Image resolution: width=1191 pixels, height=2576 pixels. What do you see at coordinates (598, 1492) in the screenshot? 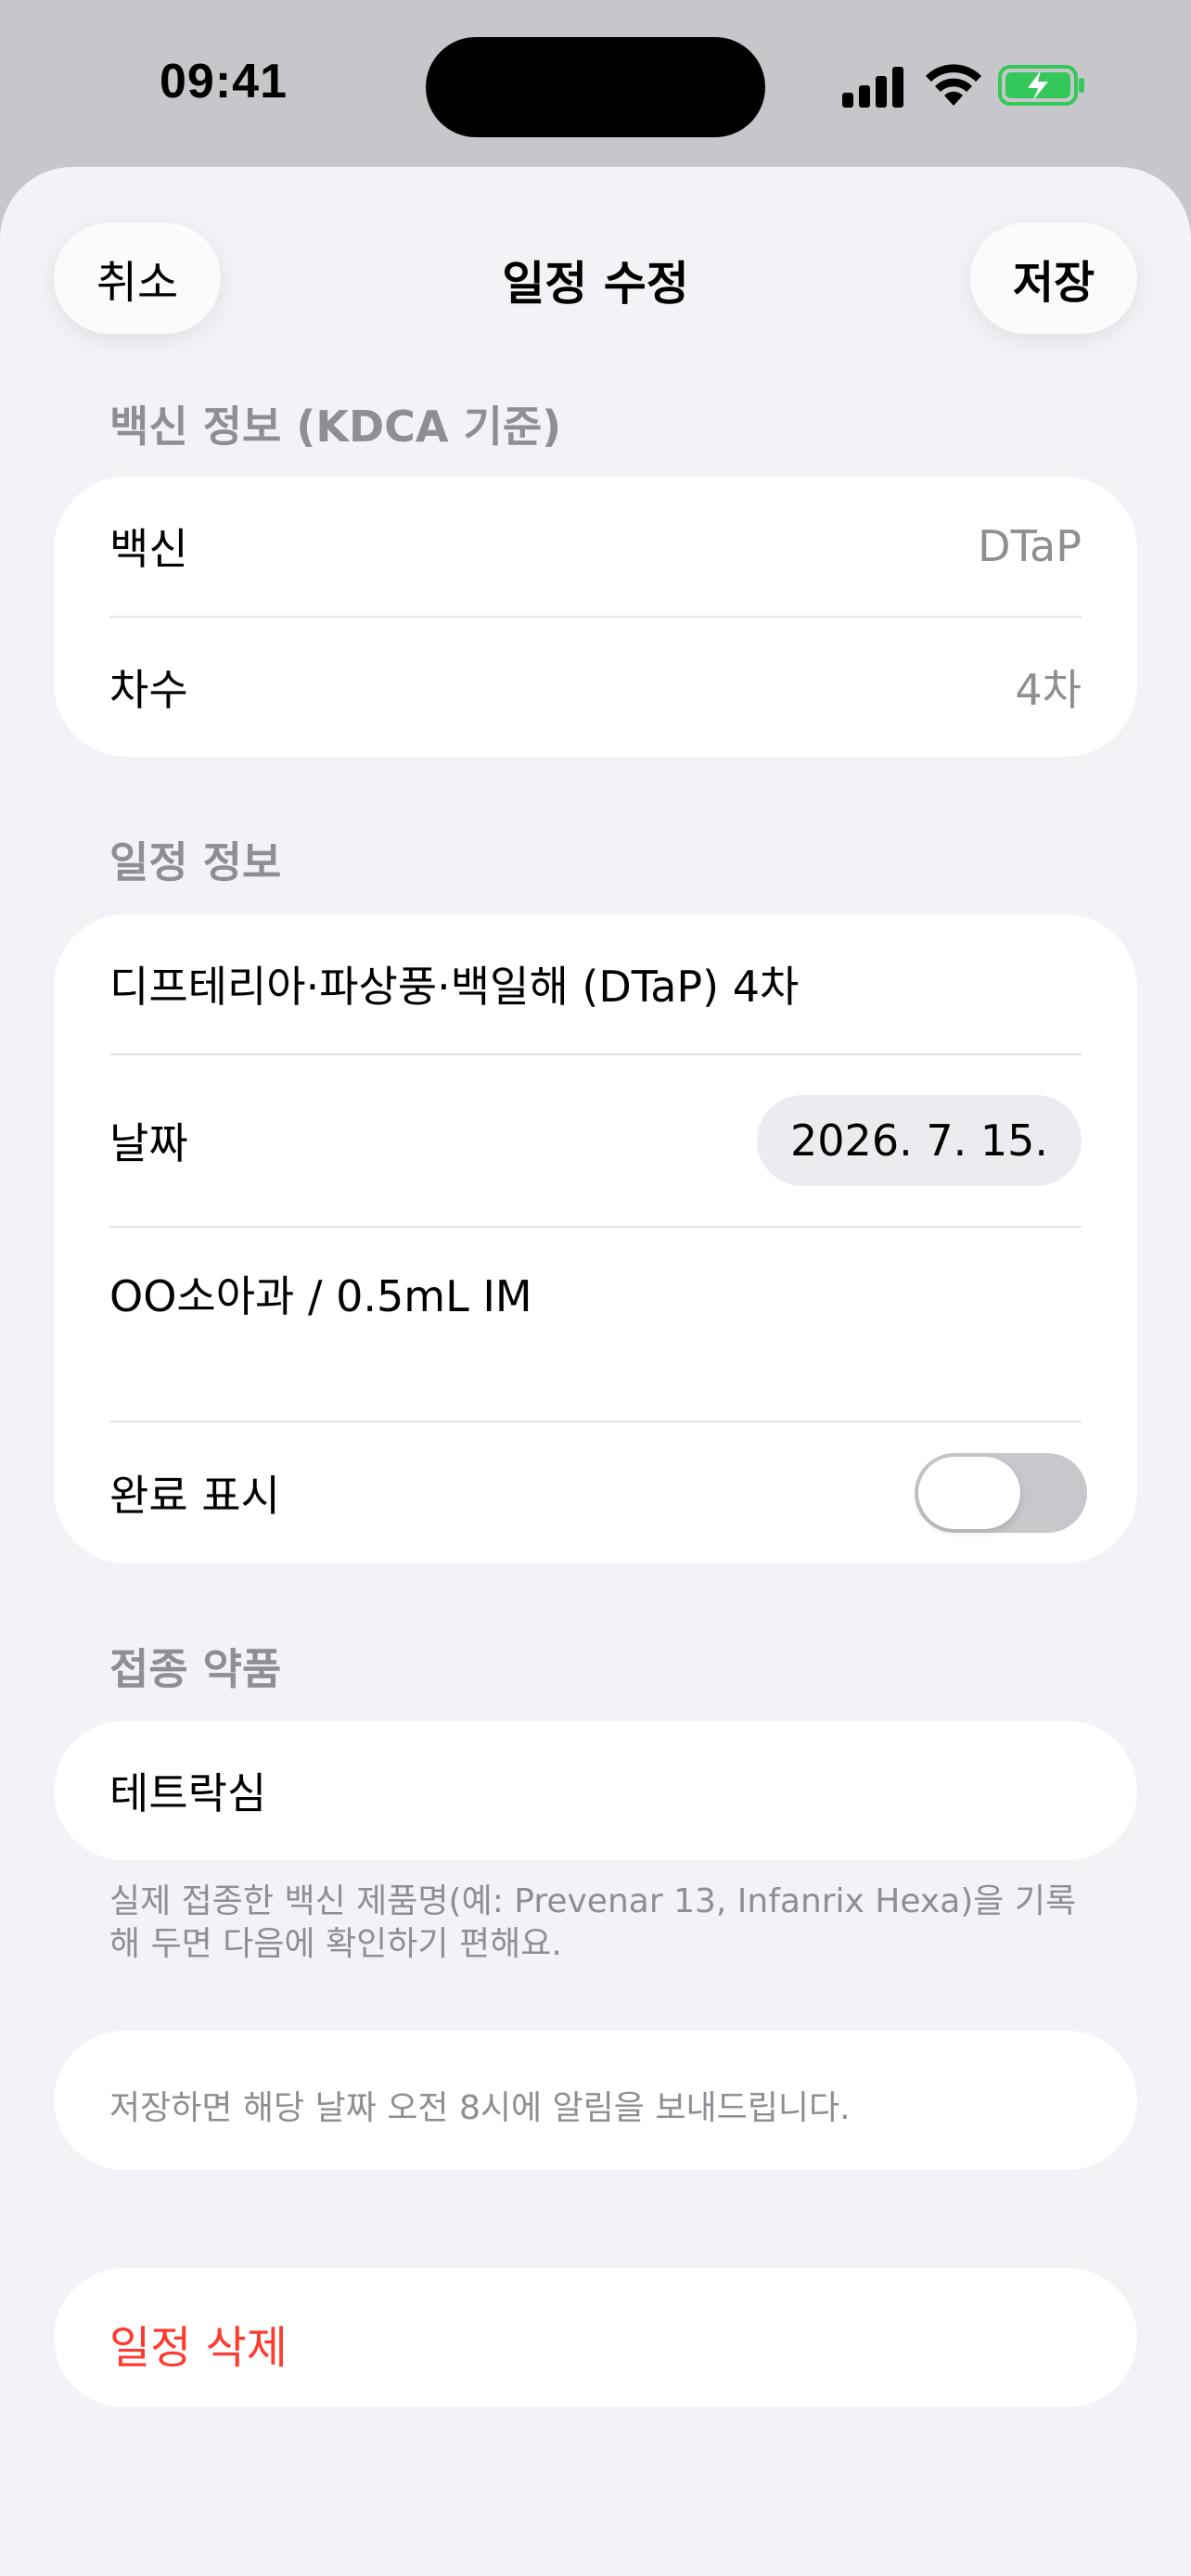
I see `complete-row: 완료 표시` at bounding box center [598, 1492].